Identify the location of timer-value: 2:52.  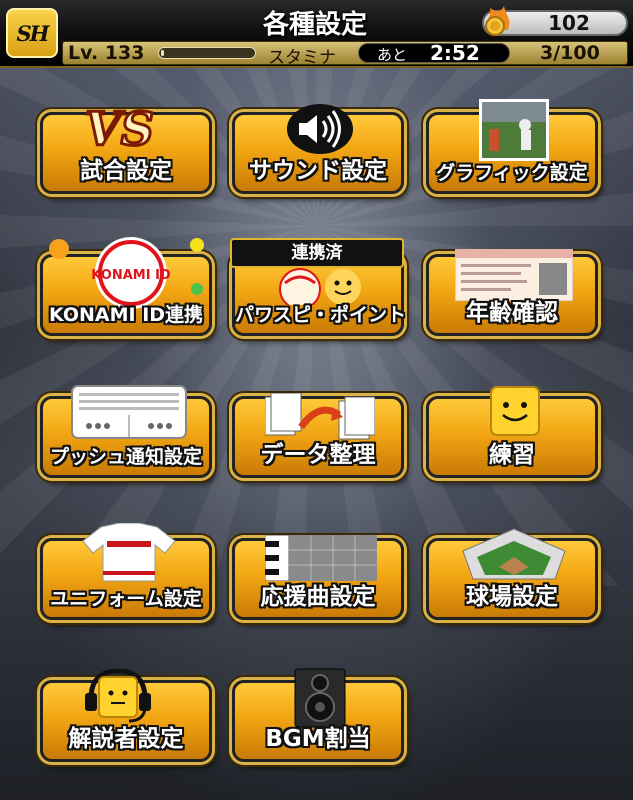
(455, 53).